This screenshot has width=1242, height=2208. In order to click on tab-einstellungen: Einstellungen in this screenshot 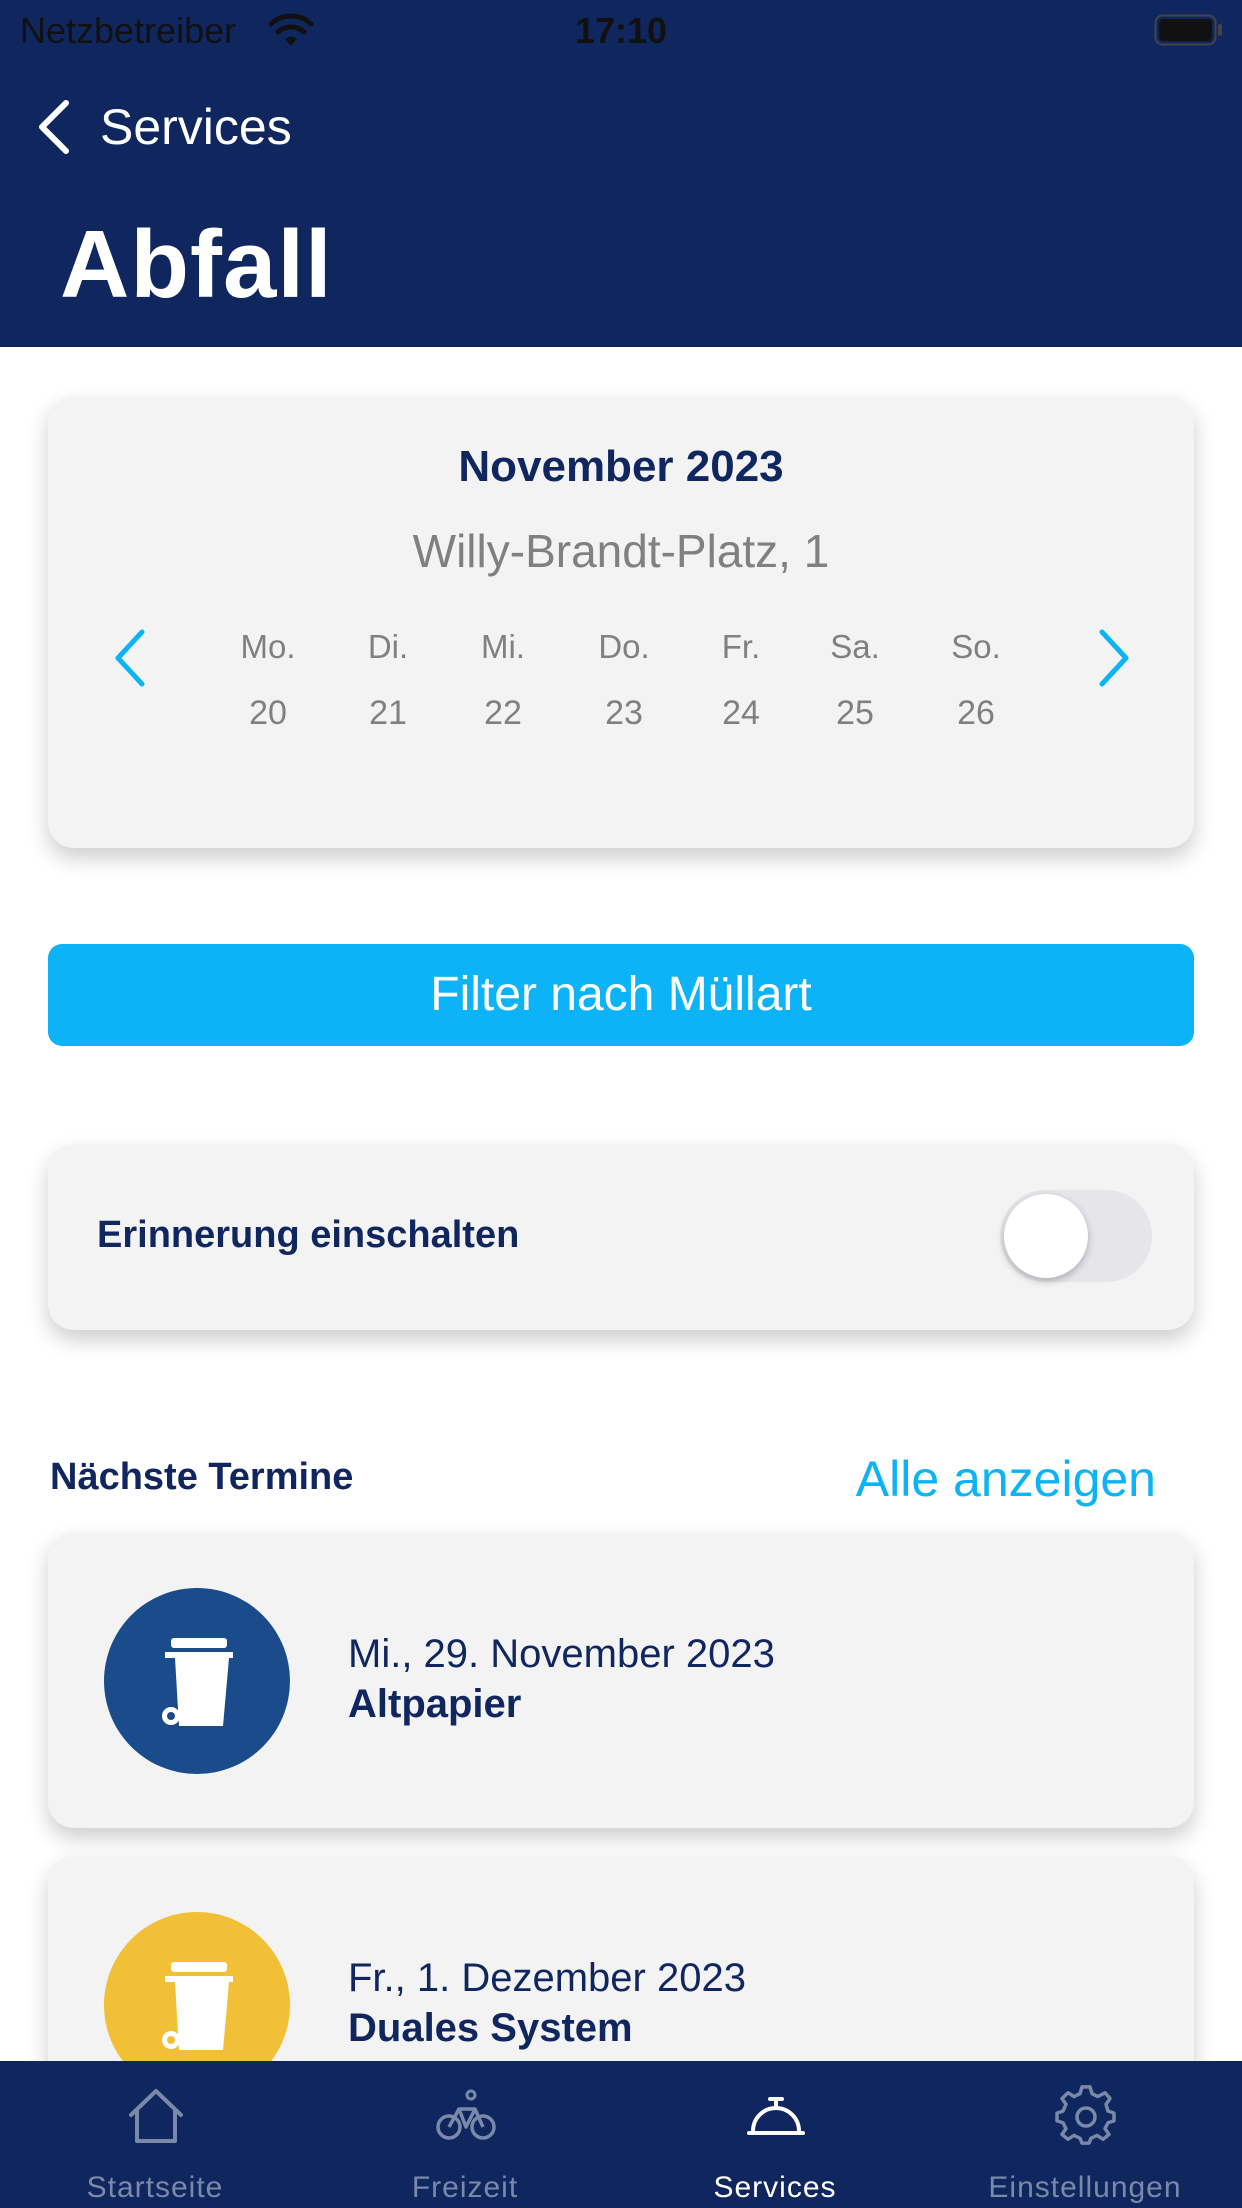, I will do `click(1085, 2134)`.